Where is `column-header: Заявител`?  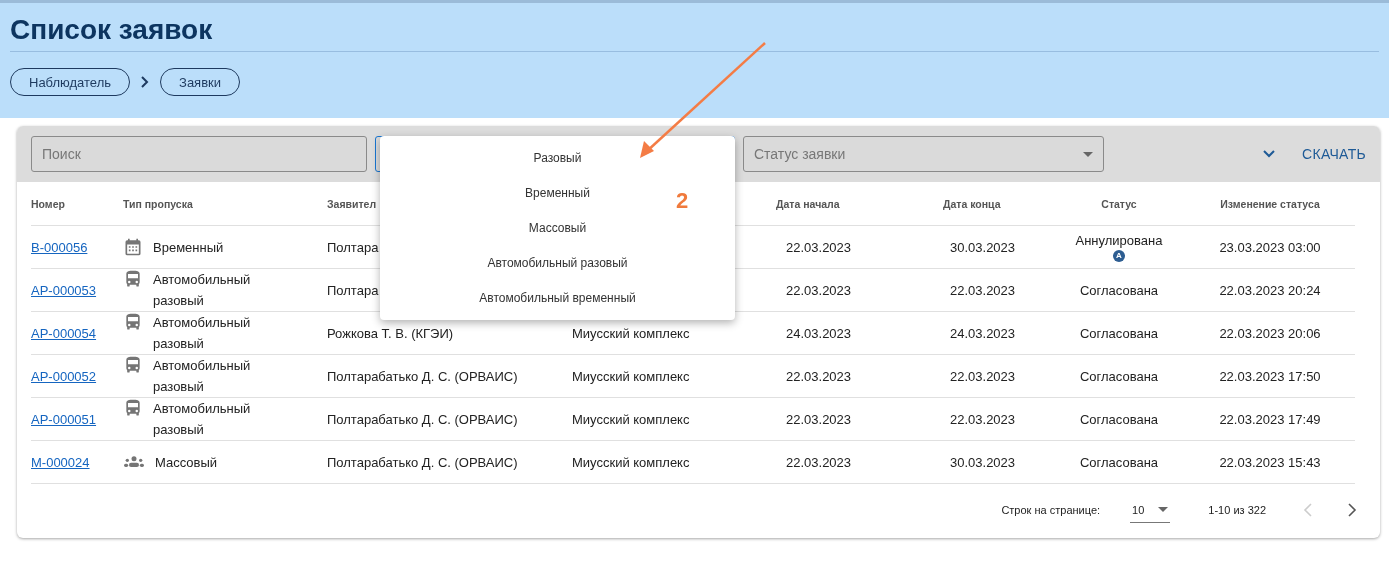
column-header: Заявител is located at coordinates (352, 203).